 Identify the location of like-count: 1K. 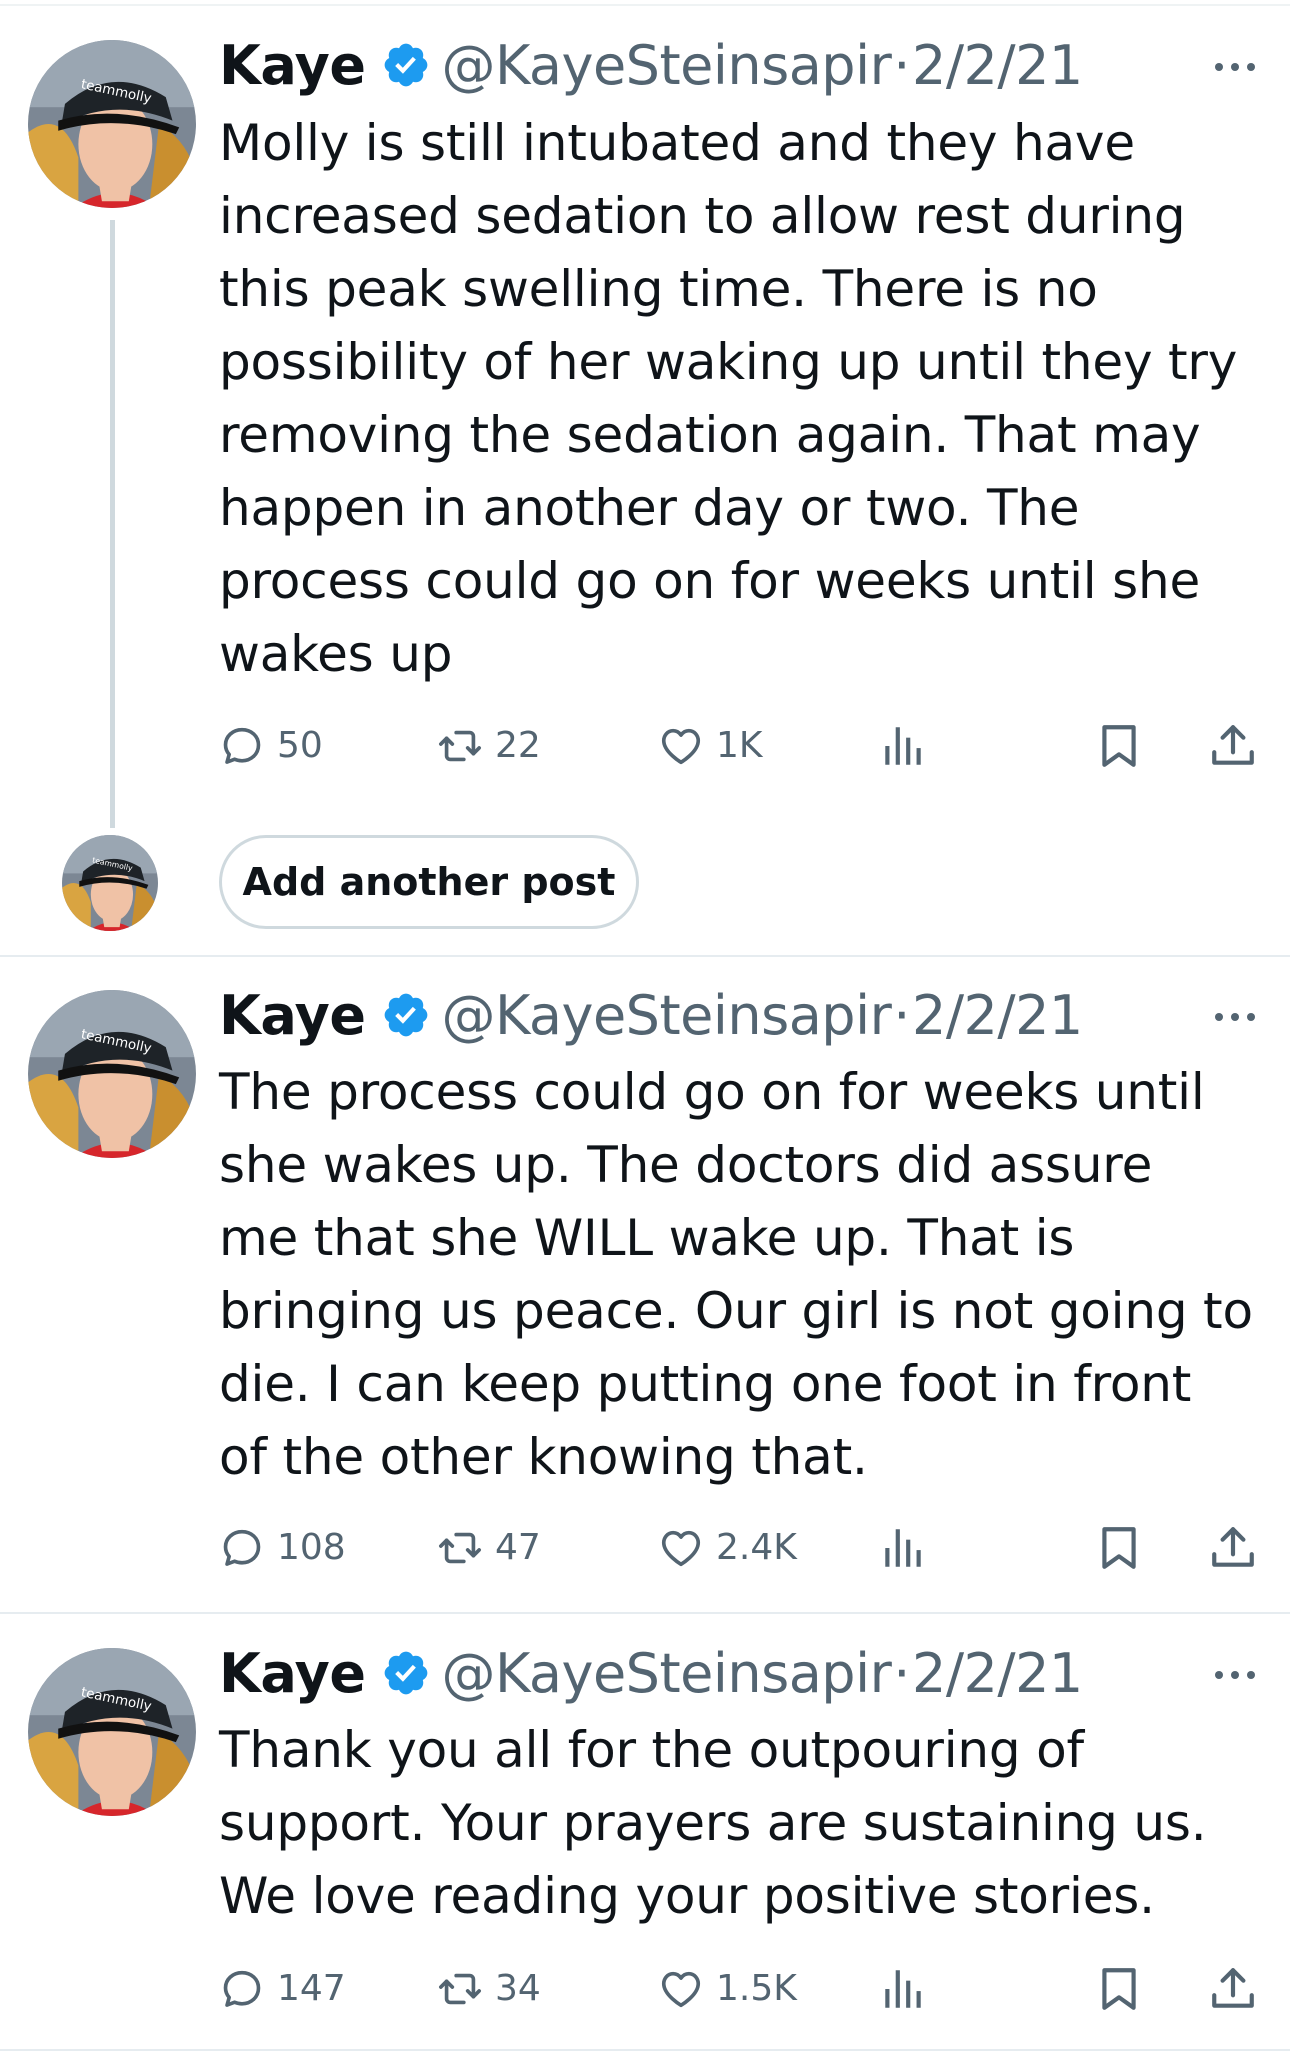
(739, 745).